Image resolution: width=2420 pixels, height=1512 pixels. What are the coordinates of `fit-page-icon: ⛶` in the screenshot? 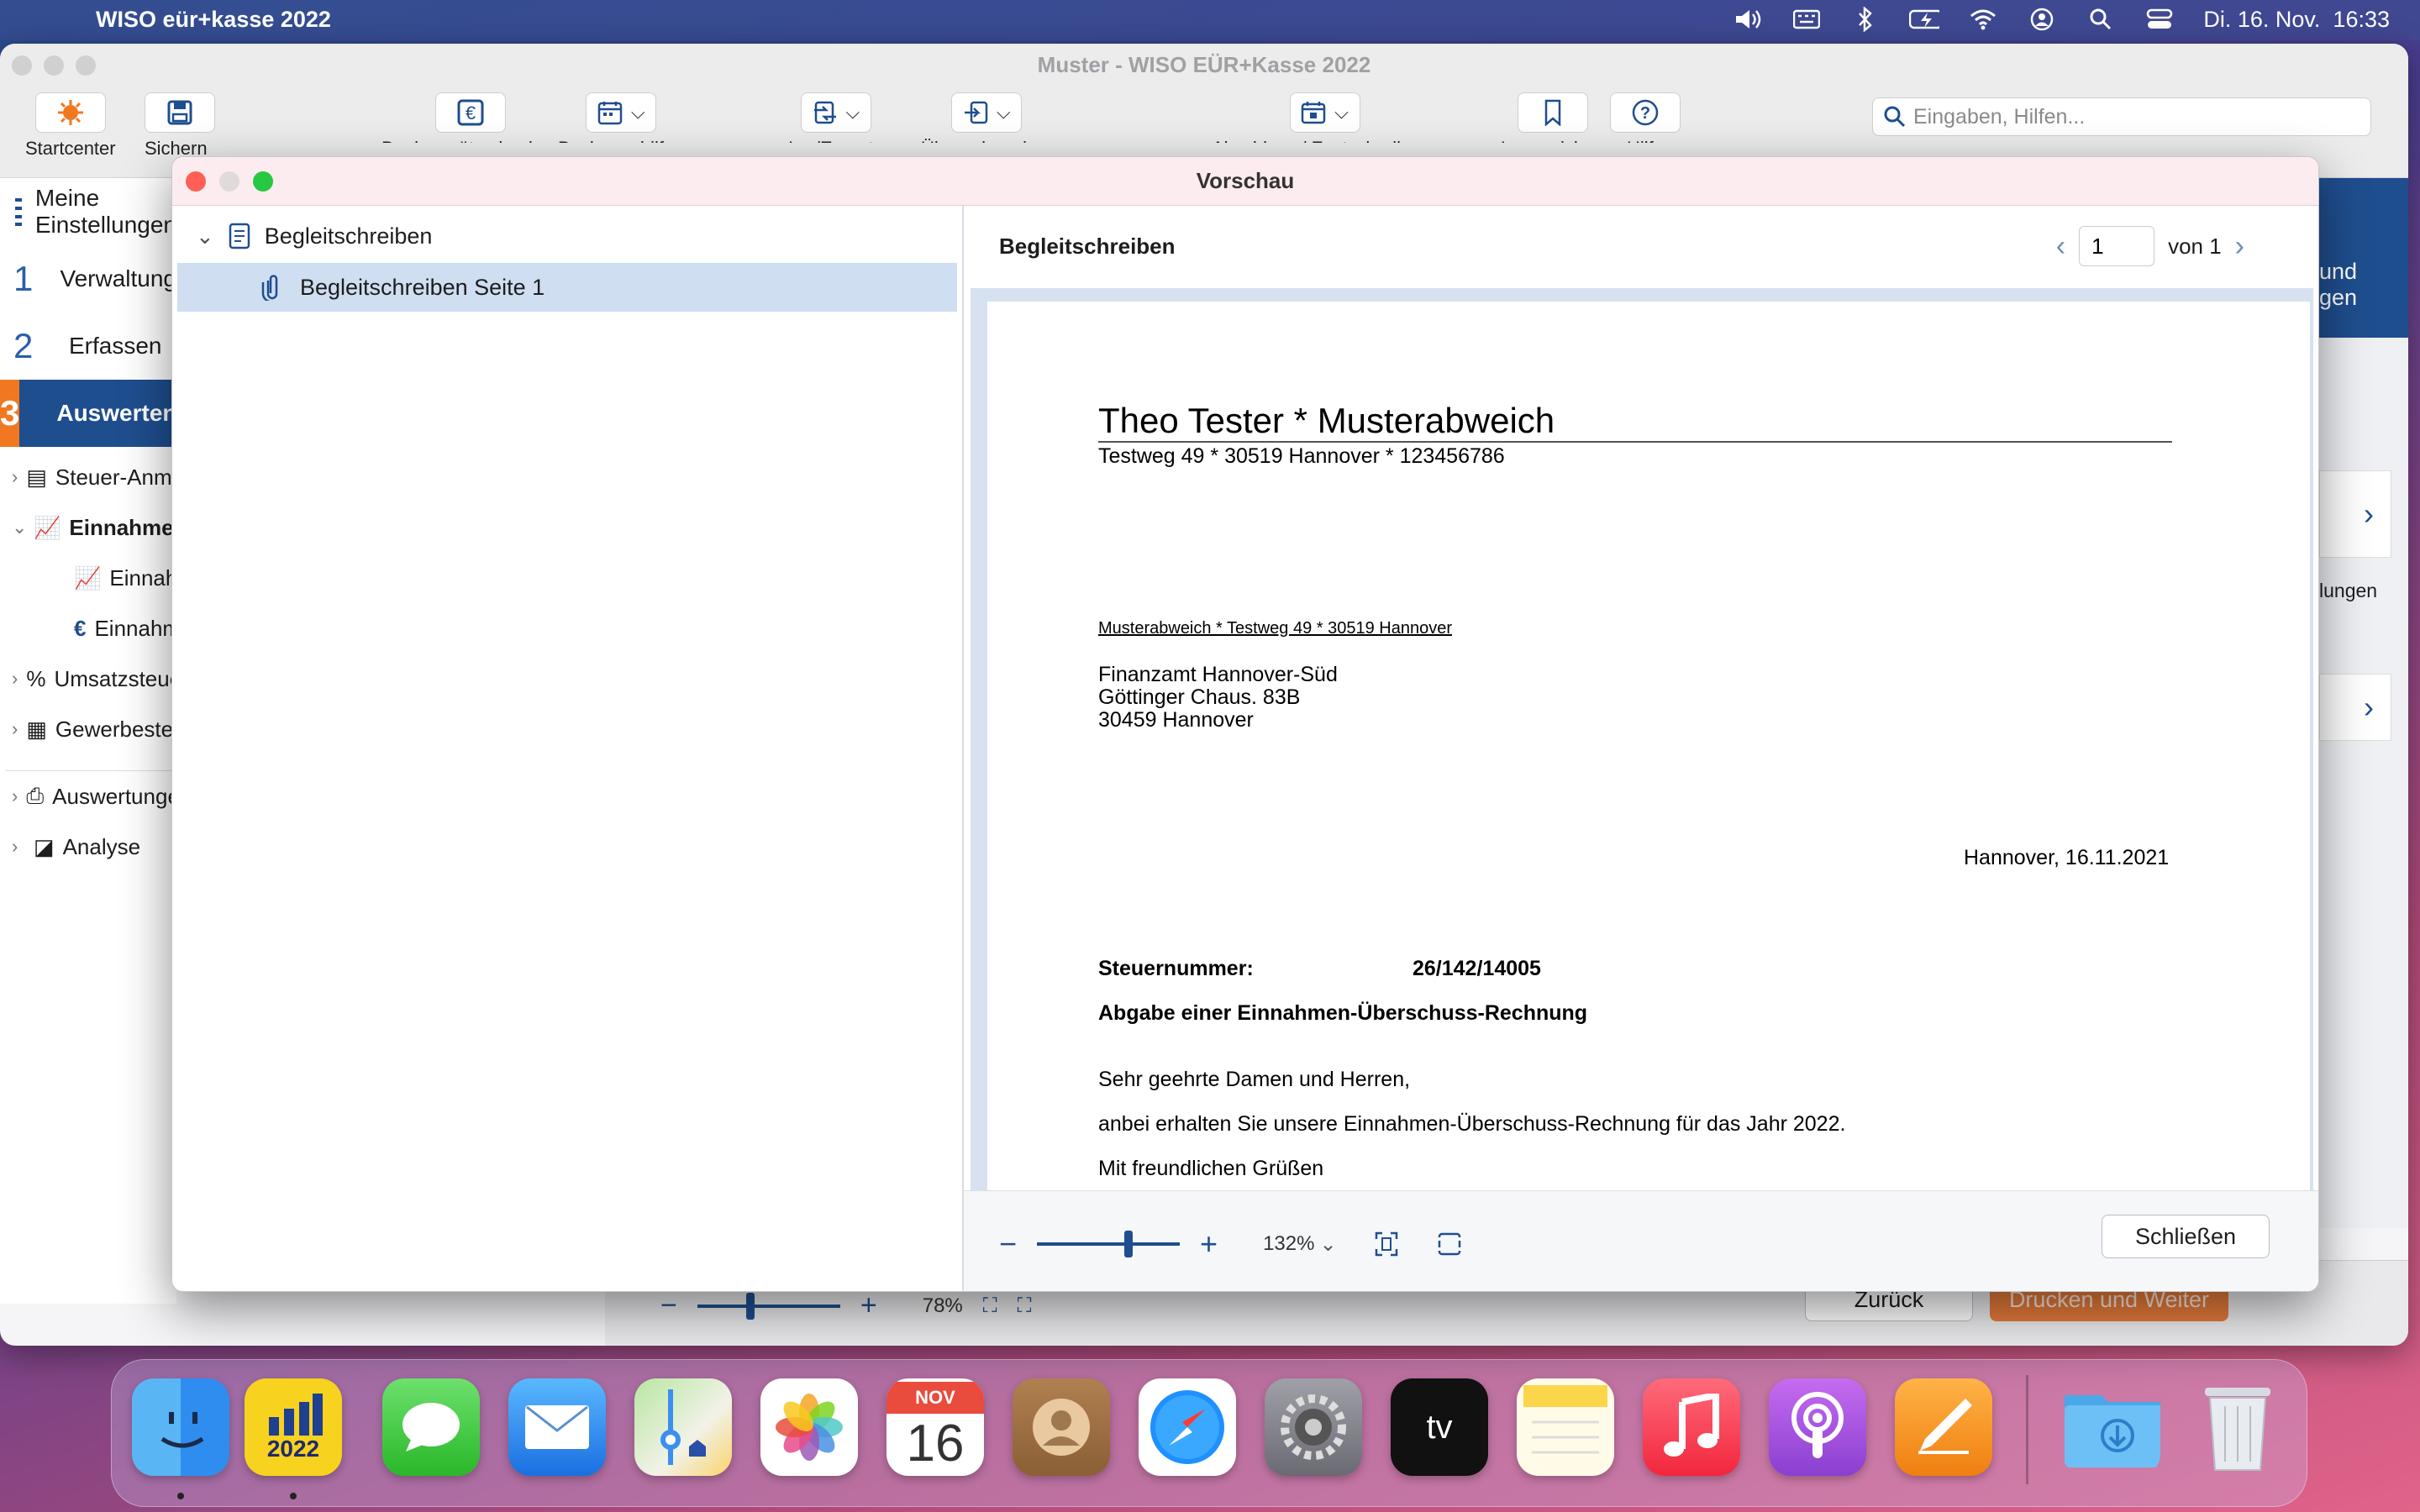 It's located at (990, 1306).